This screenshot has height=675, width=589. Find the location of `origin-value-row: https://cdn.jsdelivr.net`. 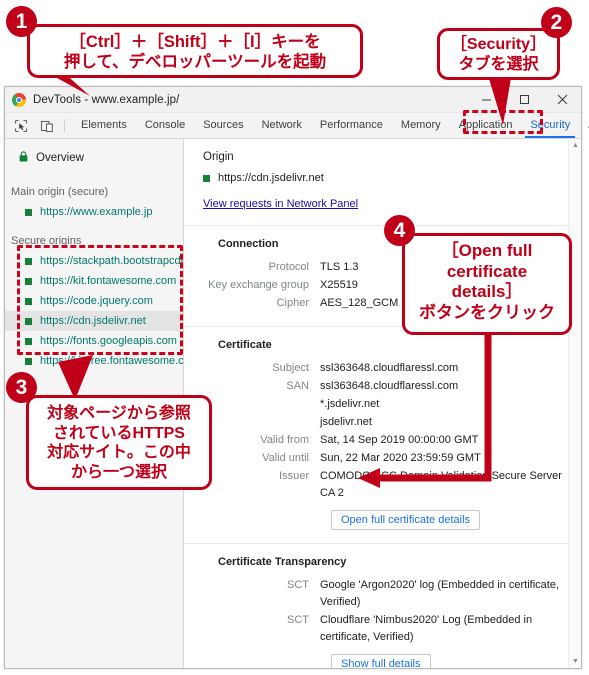

origin-value-row: https://cdn.jsdelivr.net is located at coordinates (385, 178).